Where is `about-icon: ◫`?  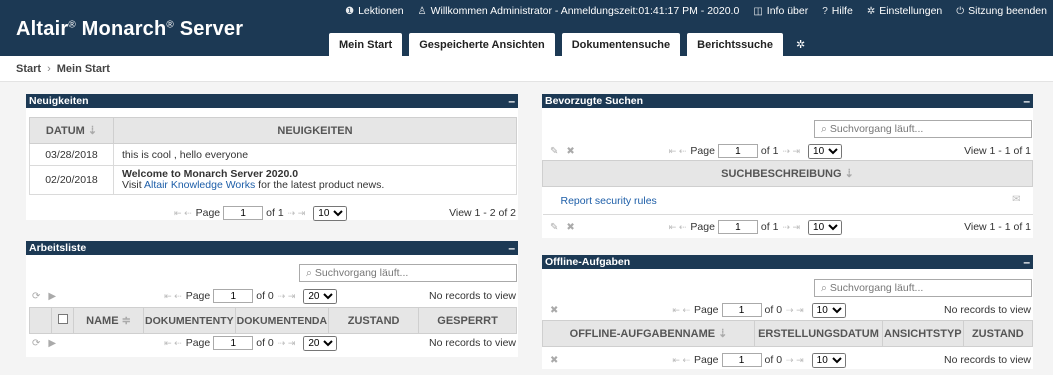 about-icon: ◫ is located at coordinates (758, 11).